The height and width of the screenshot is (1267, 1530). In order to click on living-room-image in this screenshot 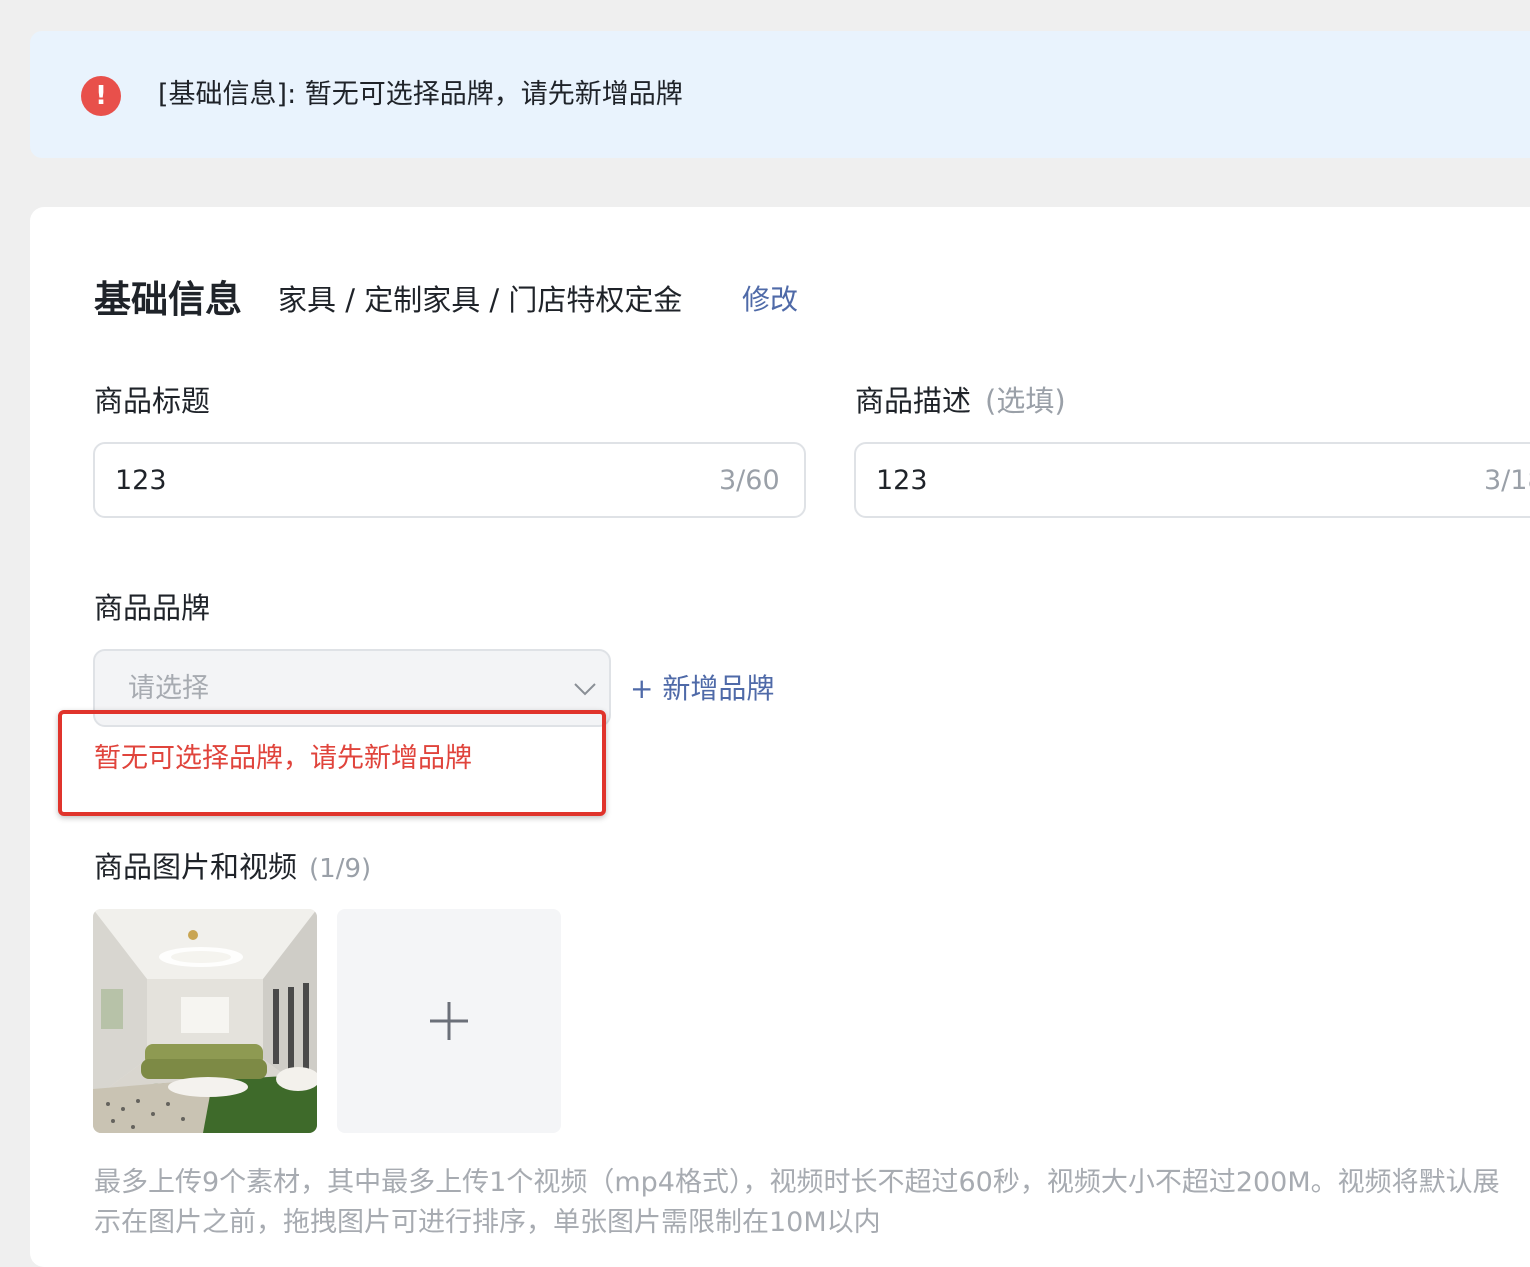, I will do `click(205, 1021)`.